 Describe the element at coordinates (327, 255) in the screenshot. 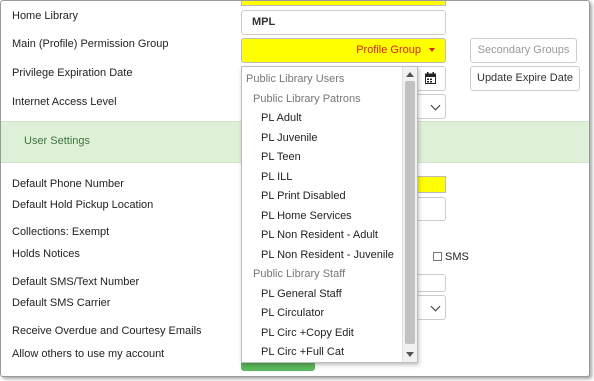

I see `dropdown-option: PL Non Resident - Juvenile` at that location.